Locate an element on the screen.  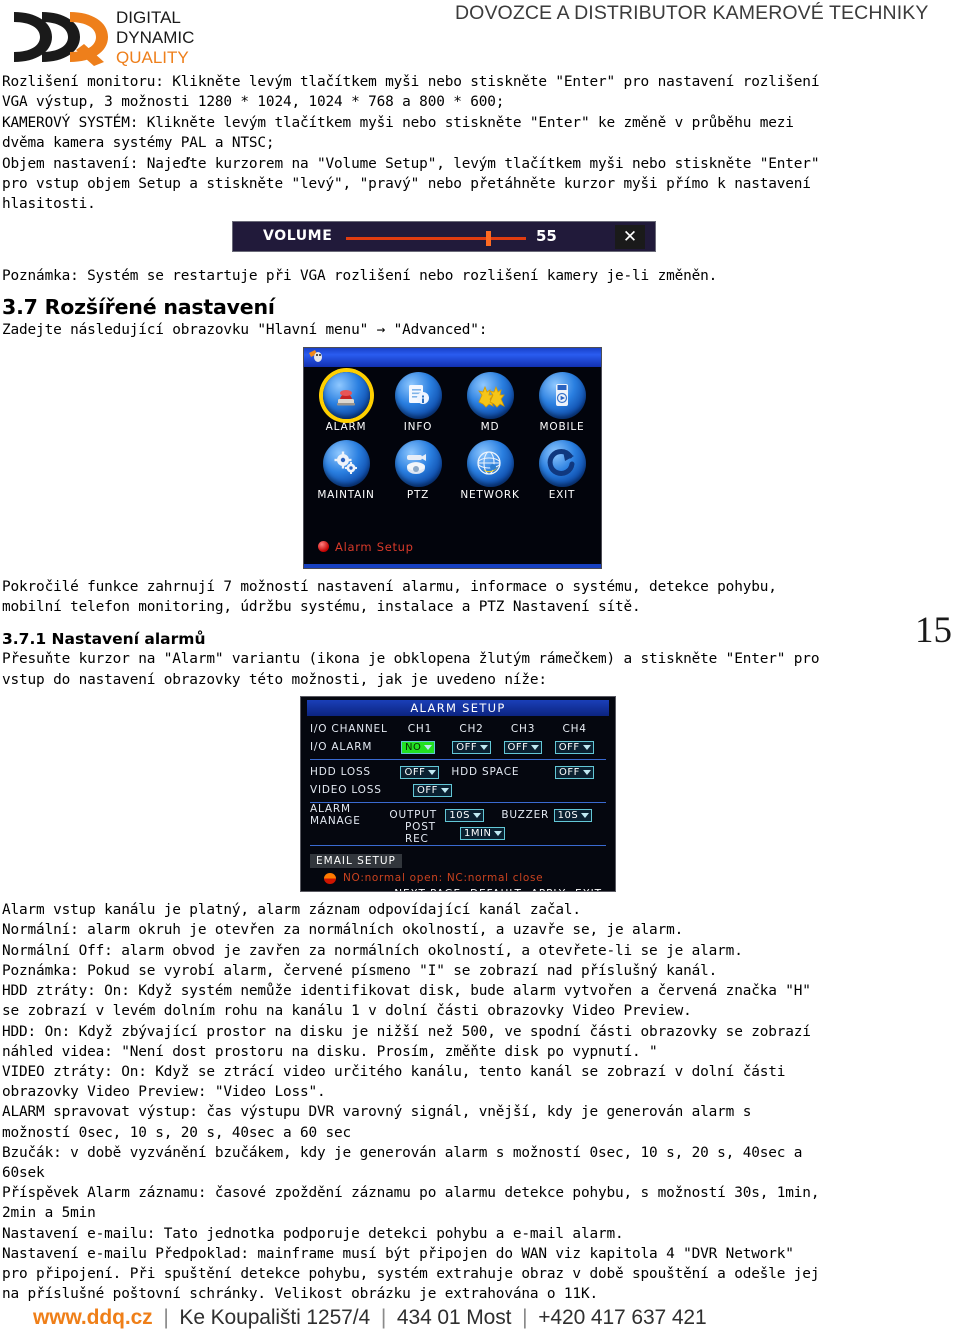
video-loss-cell: OFF is located at coordinates (442, 790).